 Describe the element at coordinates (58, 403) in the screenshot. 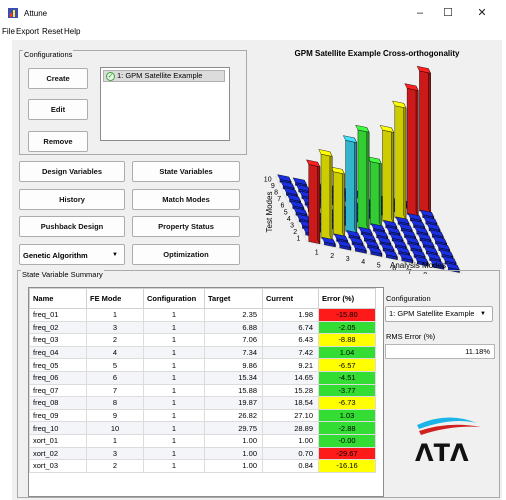

I see `table-cell: freq_08` at that location.